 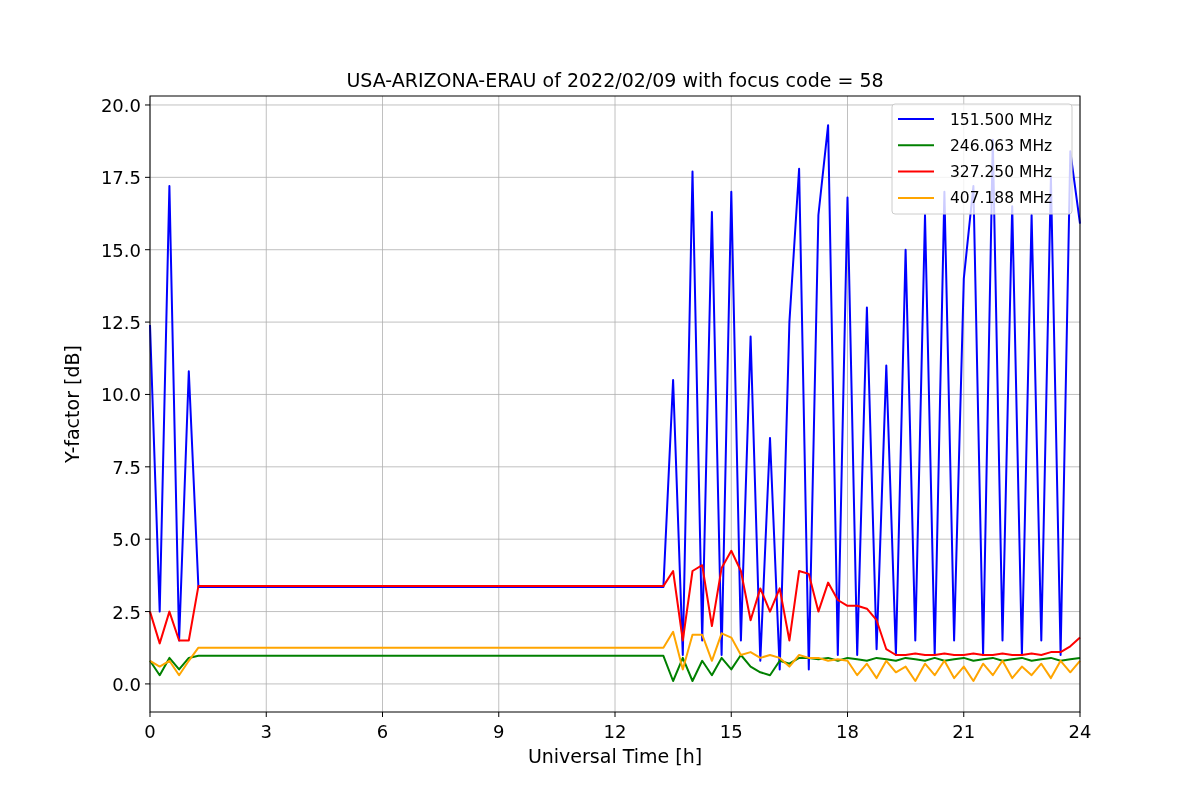 What do you see at coordinates (615, 731) in the screenshot?
I see `x-tick-label: 12` at bounding box center [615, 731].